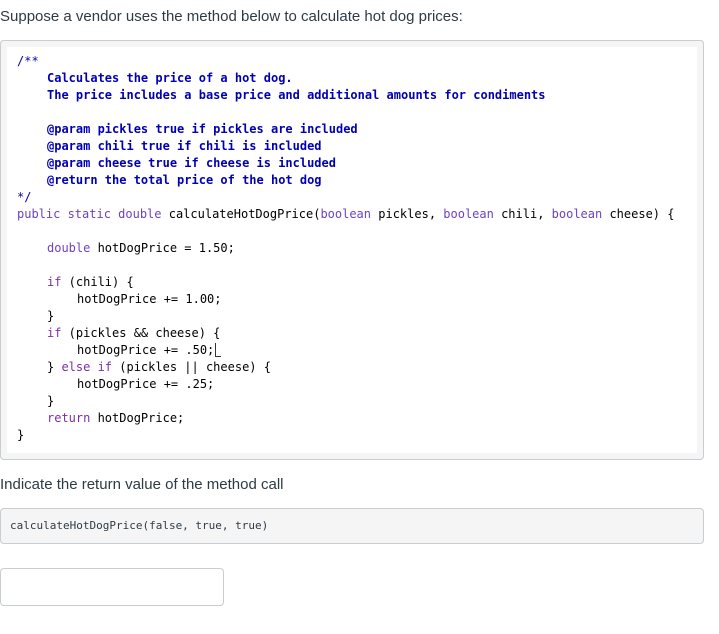 This screenshot has width=719, height=634. What do you see at coordinates (112, 587) in the screenshot?
I see `answer-input` at bounding box center [112, 587].